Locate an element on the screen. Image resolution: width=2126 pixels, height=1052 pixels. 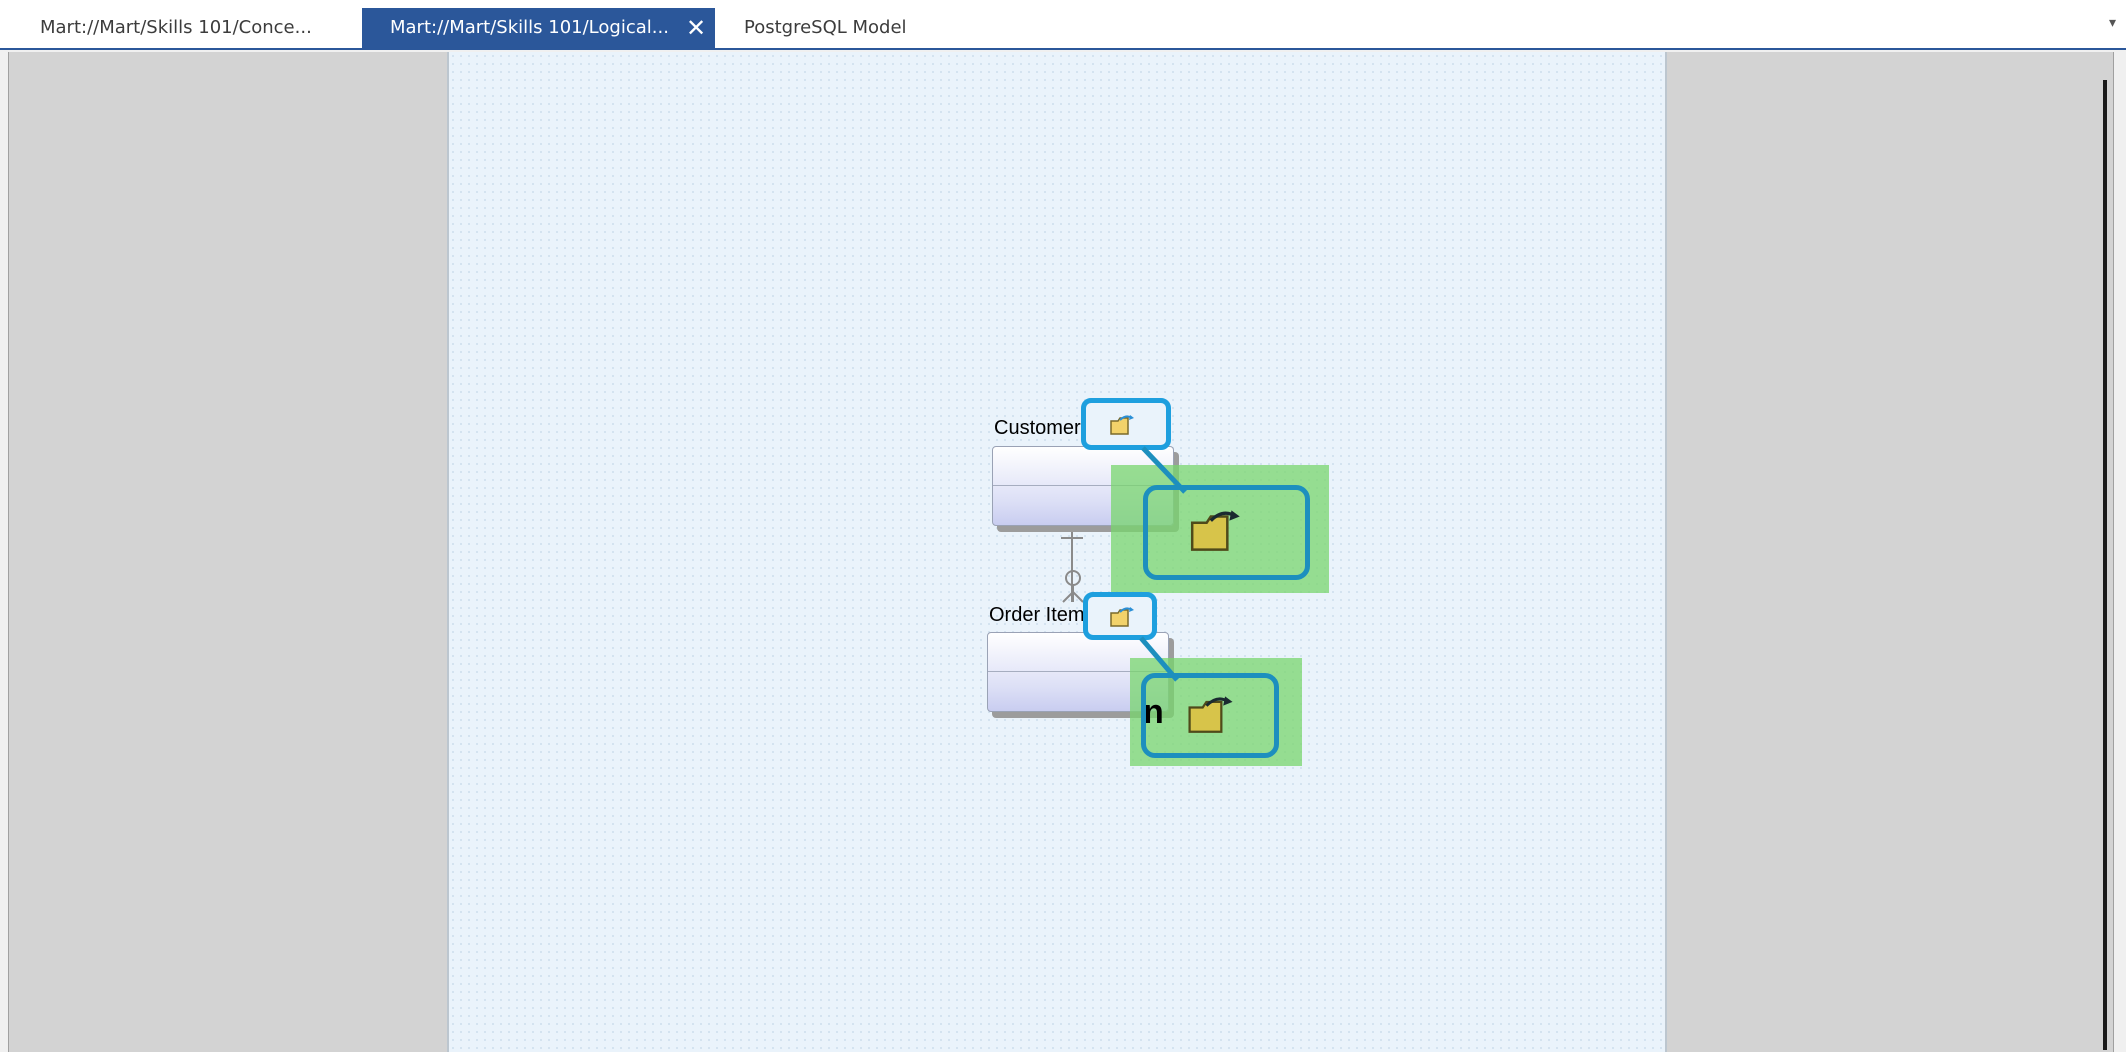
cardinality-one-icon is located at coordinates (1072, 538).